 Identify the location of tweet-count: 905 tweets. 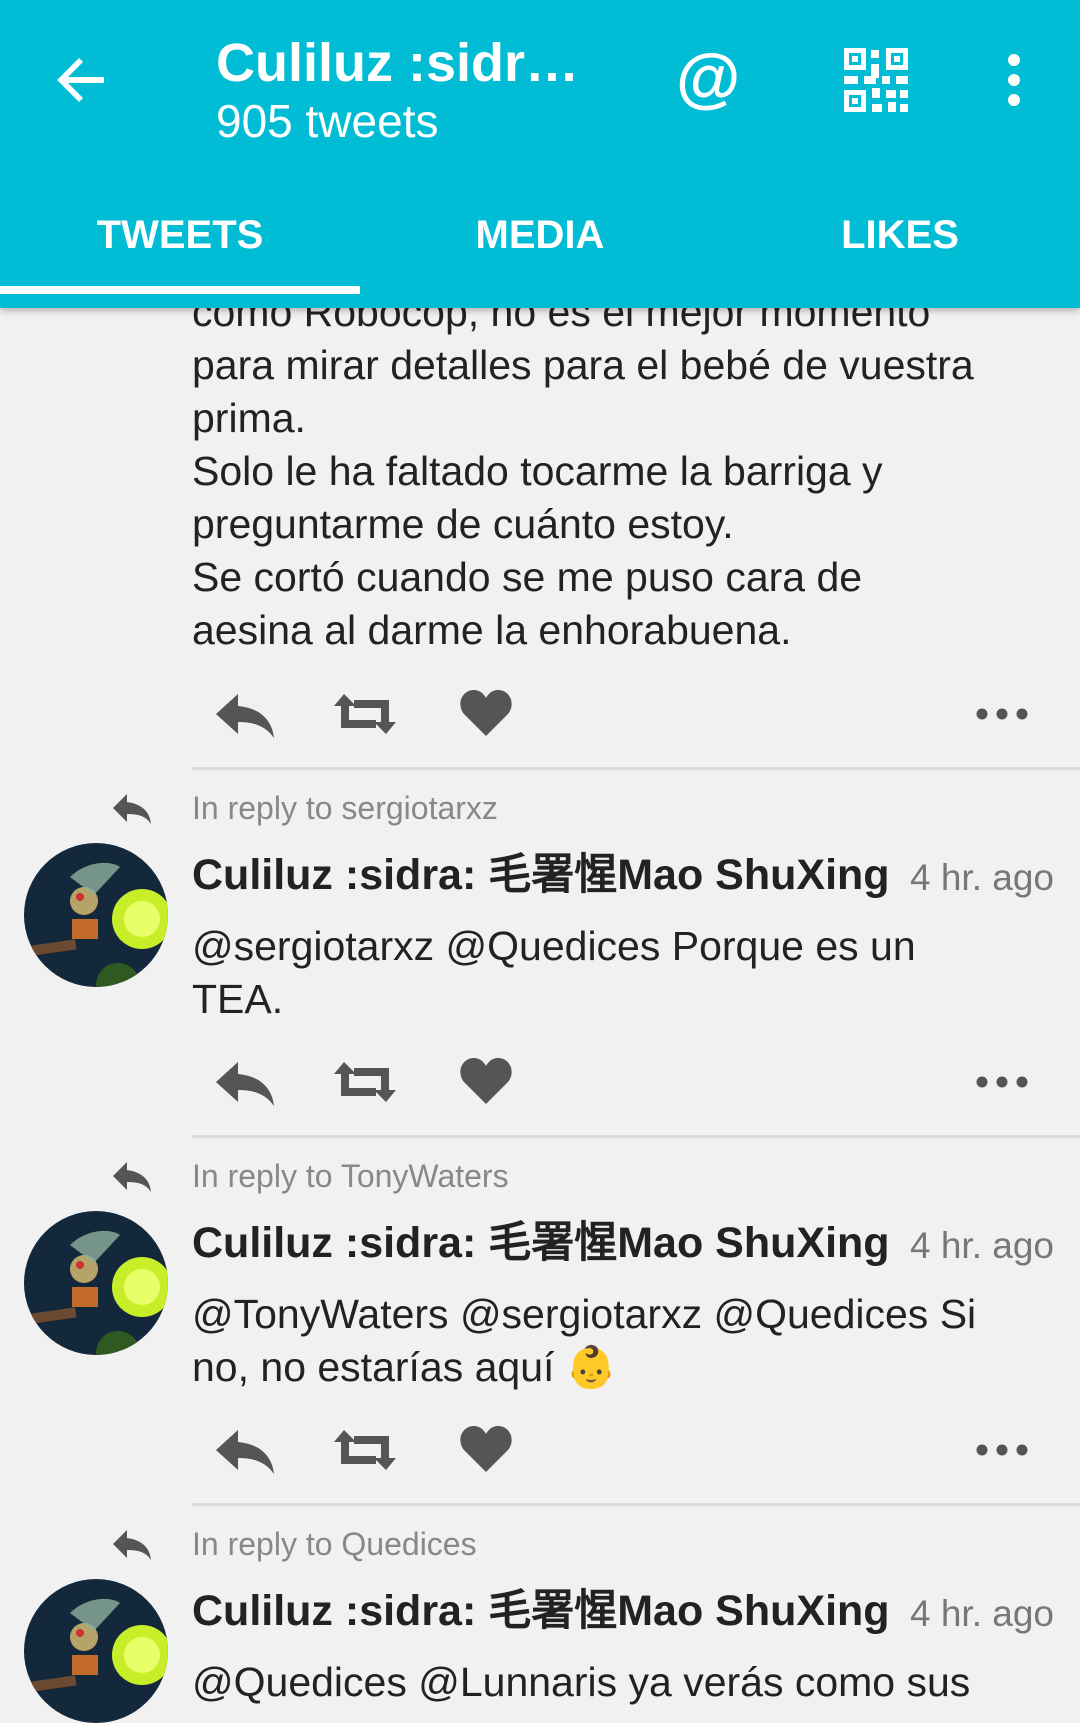
(327, 121).